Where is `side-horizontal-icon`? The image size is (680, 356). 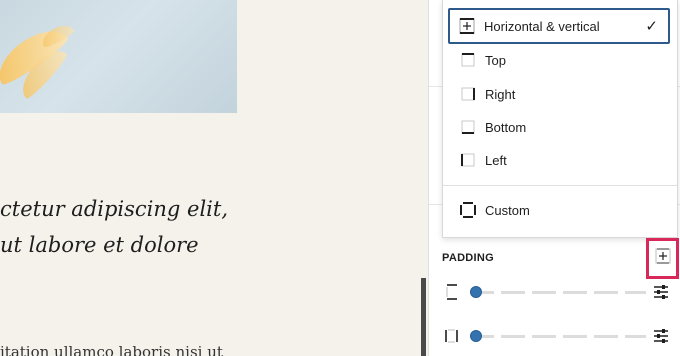 side-horizontal-icon is located at coordinates (455, 336).